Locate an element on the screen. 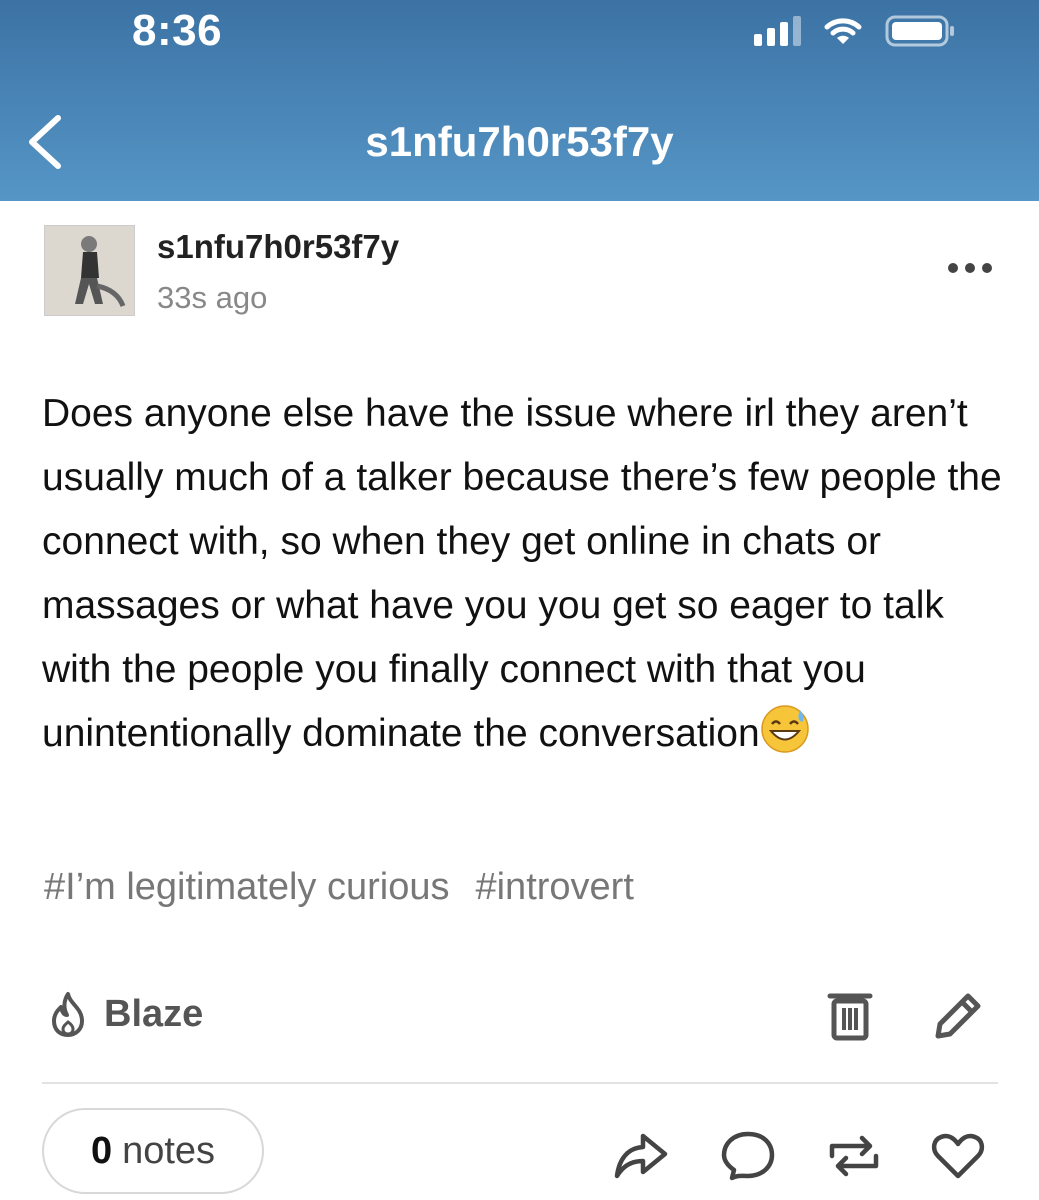 This screenshot has width=1039, height=1200. notes-button: 0 notes is located at coordinates (153, 1151).